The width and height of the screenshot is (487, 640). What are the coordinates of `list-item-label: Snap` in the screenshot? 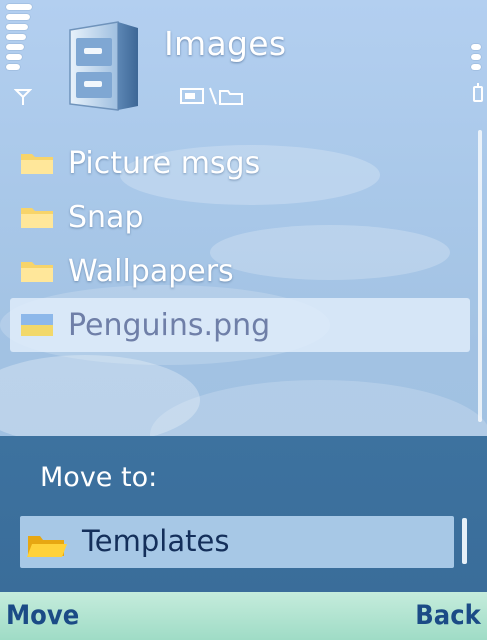 It's located at (106, 217).